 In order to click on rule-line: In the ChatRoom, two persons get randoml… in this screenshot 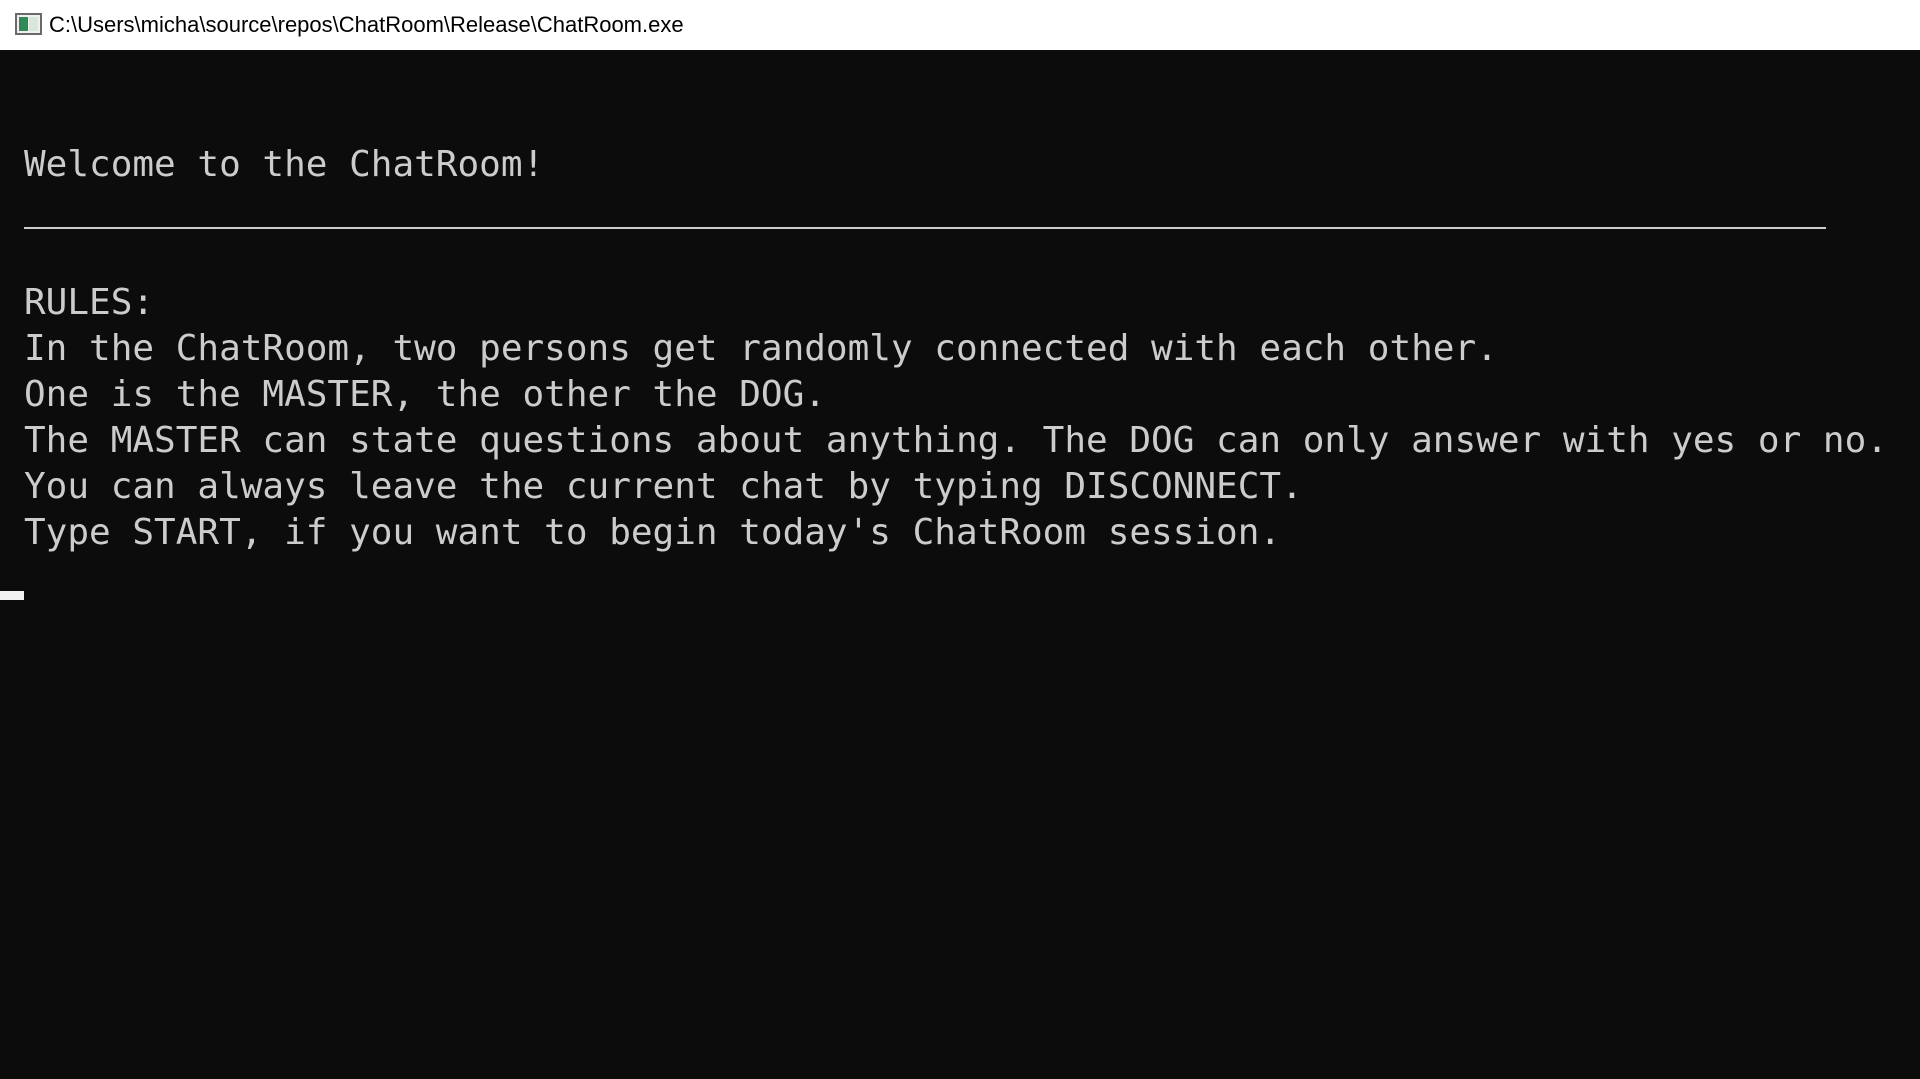, I will do `click(761, 348)`.